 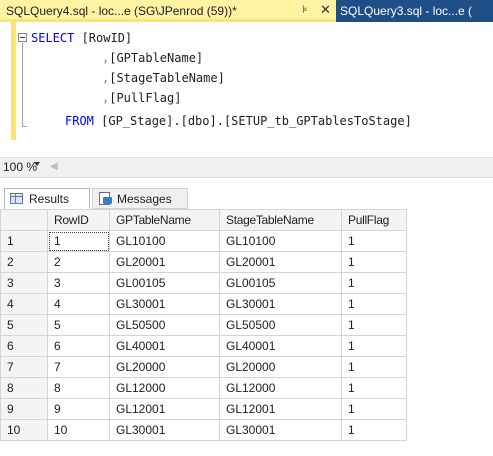 I want to click on tab-messages: Messages, so click(x=140, y=198).